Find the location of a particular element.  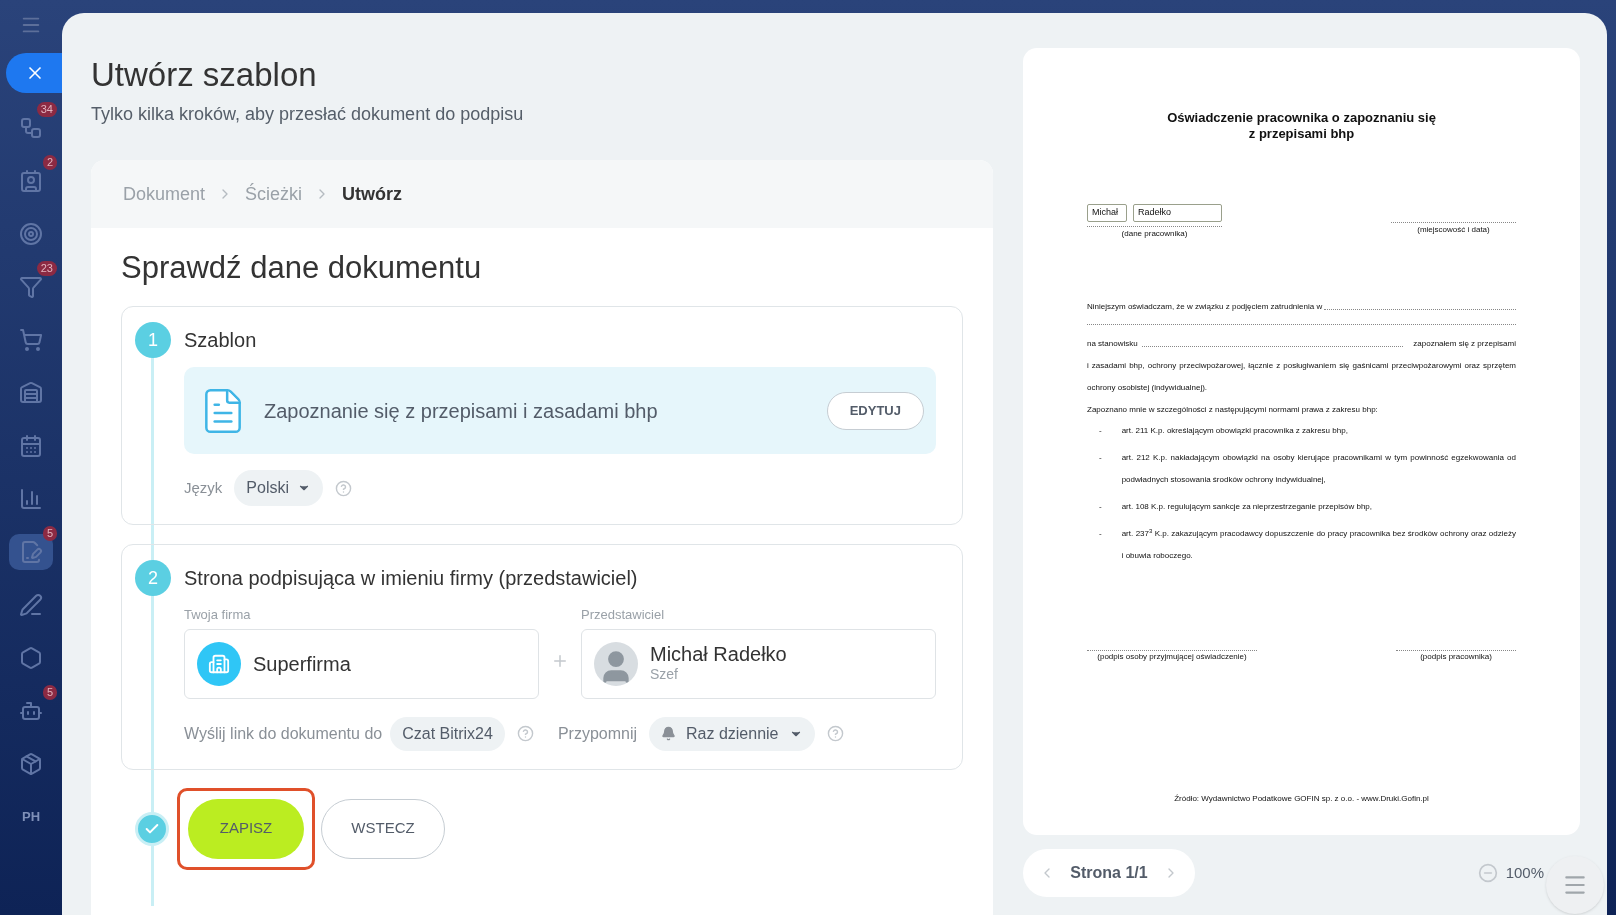

last-name-field: Radełko is located at coordinates (1177, 213).